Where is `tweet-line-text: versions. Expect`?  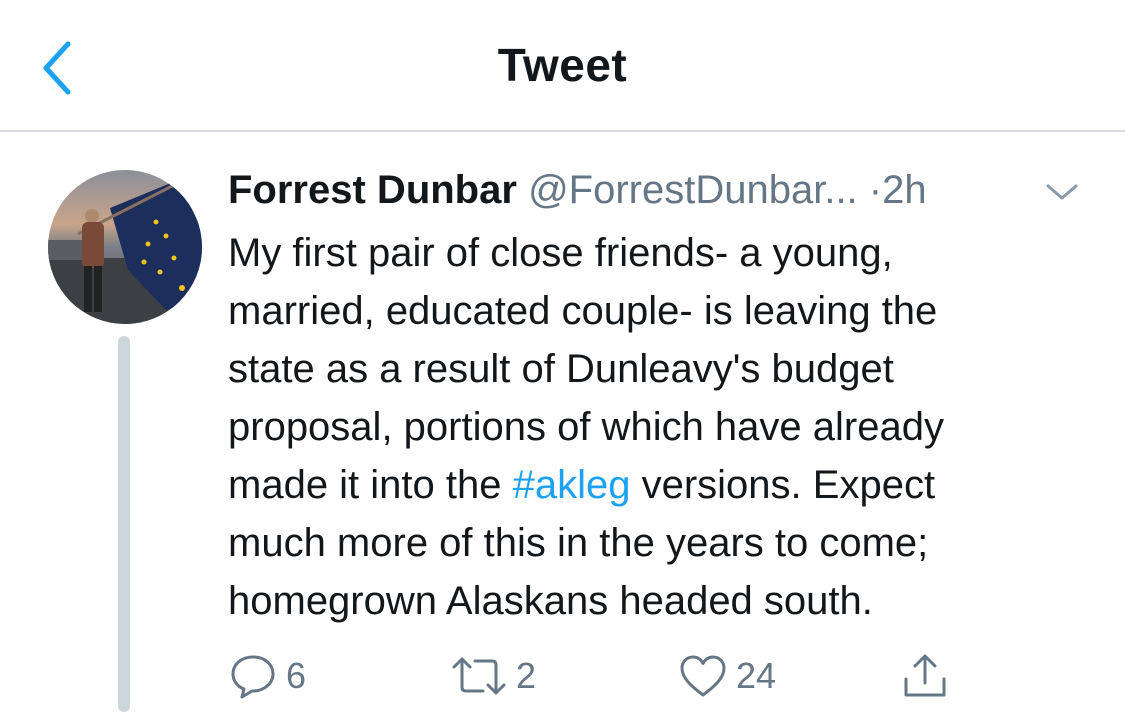
tweet-line-text: versions. Expect is located at coordinates (783, 485).